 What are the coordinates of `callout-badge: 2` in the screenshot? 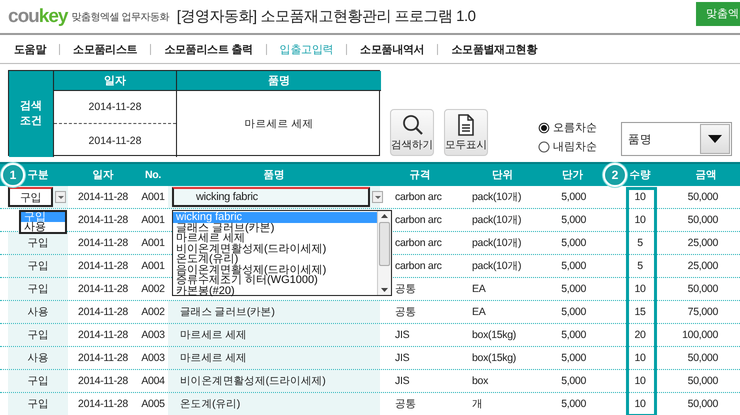 It's located at (615, 175).